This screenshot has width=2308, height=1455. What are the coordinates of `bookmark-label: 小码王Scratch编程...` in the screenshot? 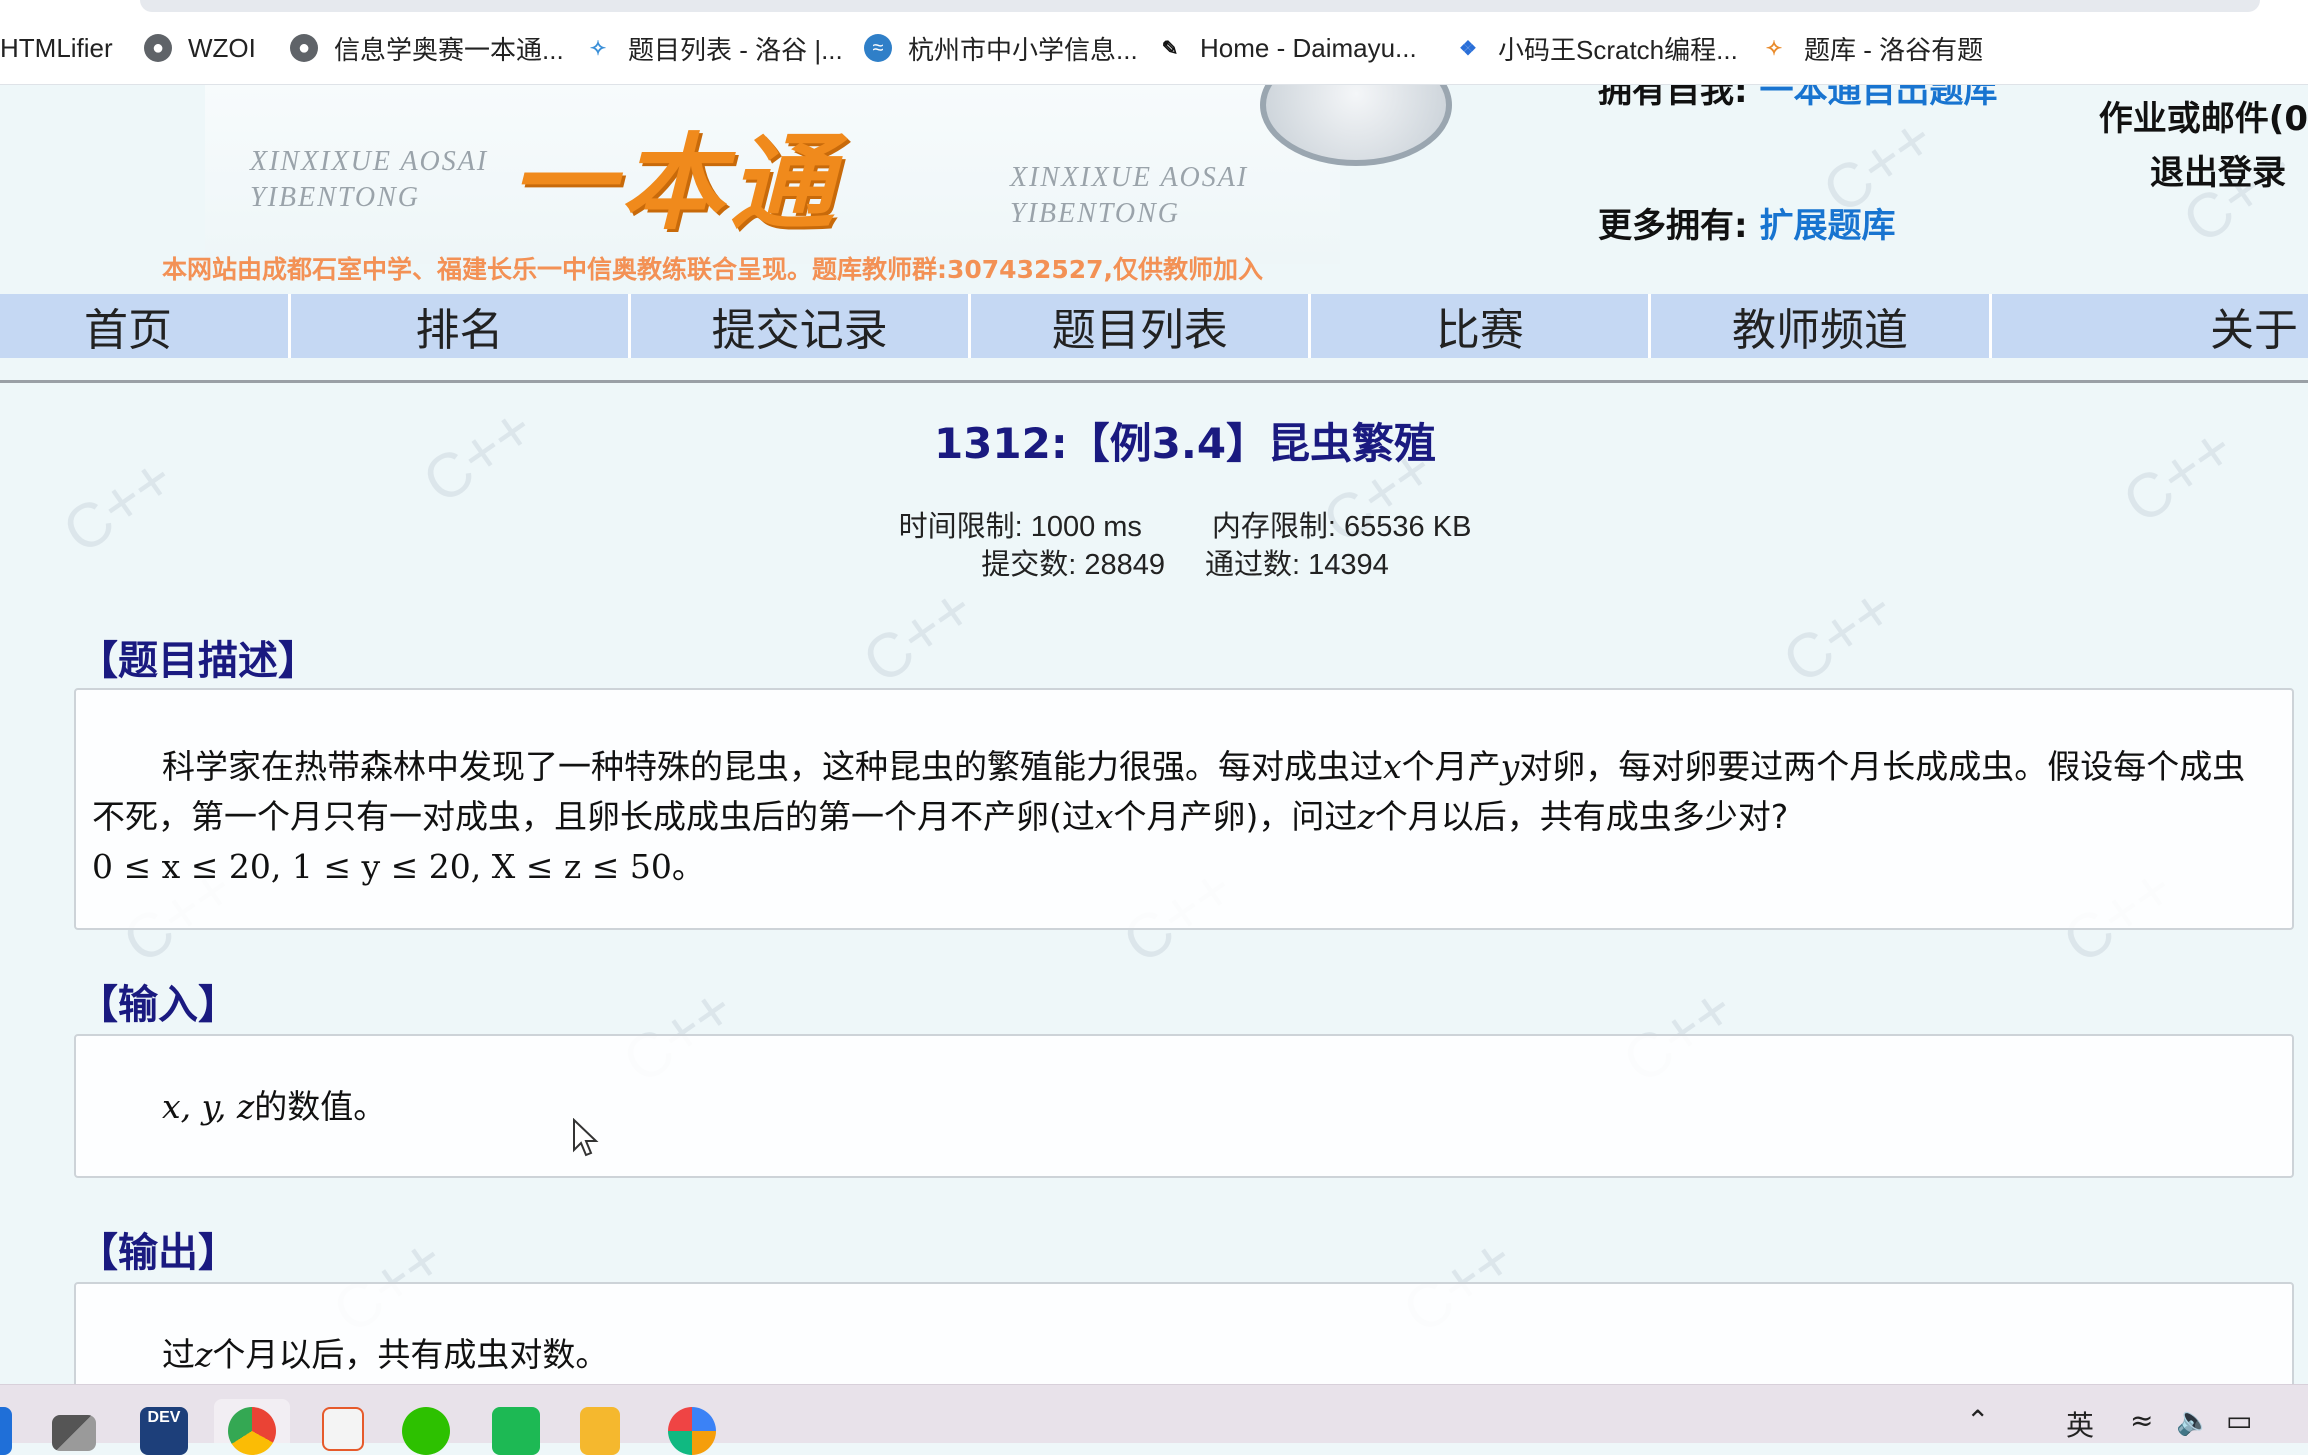 It's located at (1618, 49).